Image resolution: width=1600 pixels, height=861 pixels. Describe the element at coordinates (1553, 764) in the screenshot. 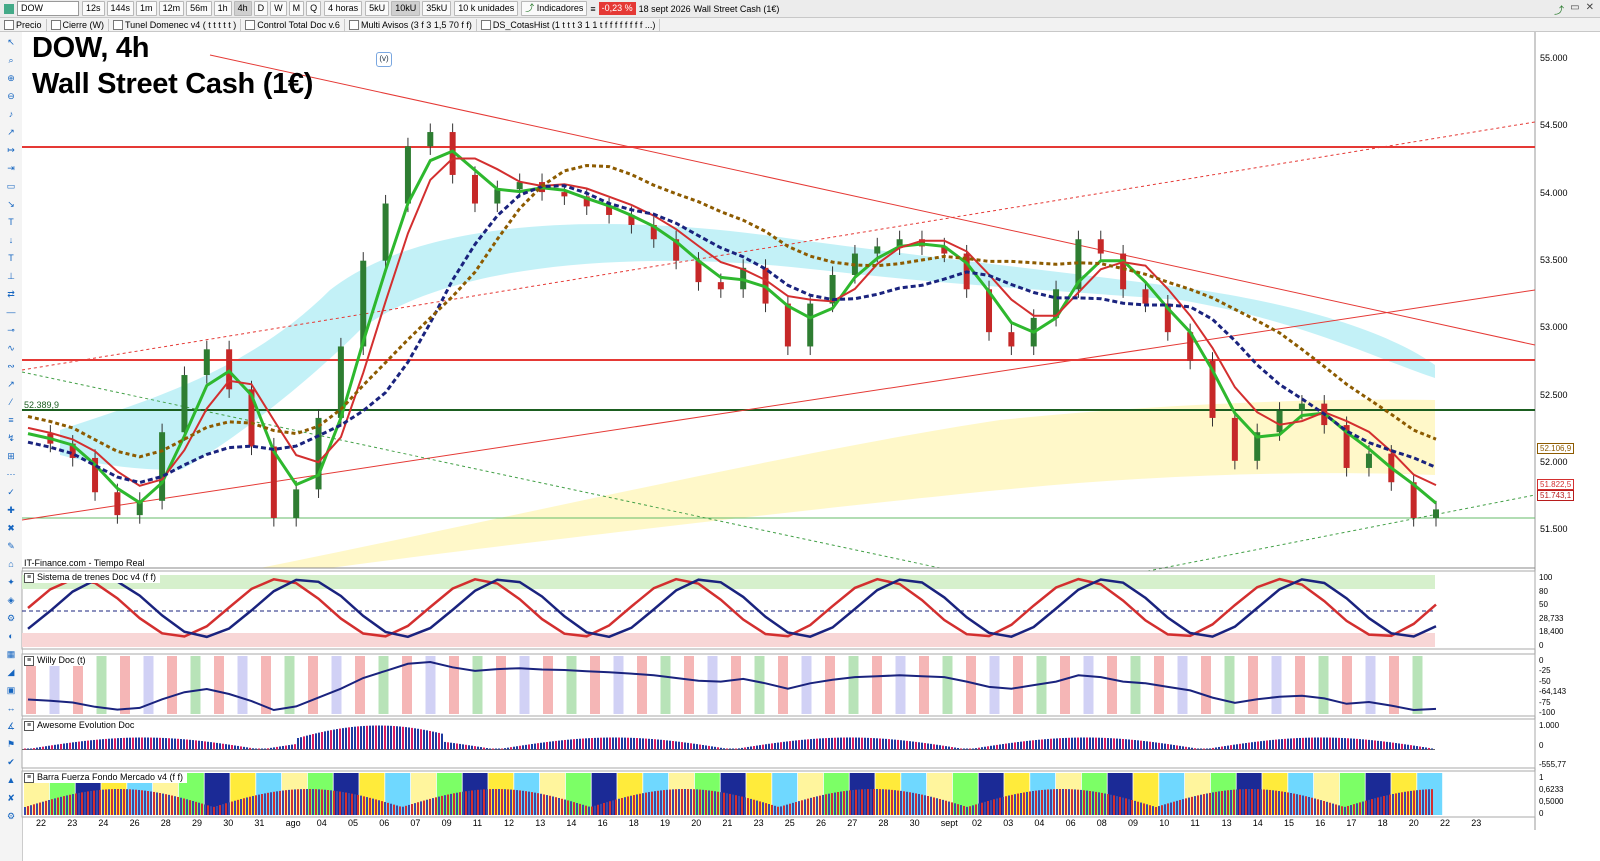

I see `panel-axis-label: -555,77` at that location.